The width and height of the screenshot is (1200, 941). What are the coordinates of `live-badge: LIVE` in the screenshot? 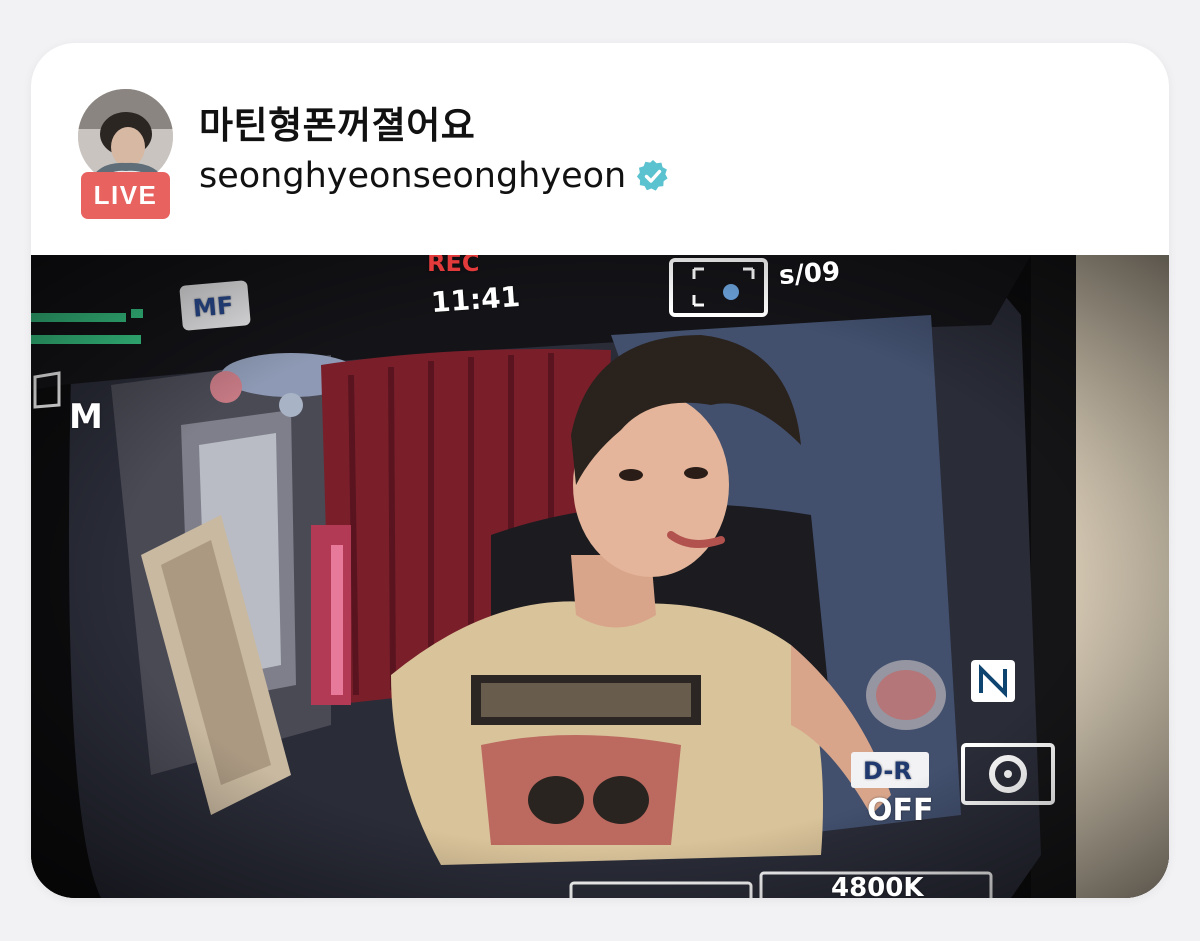 It's located at (125, 195).